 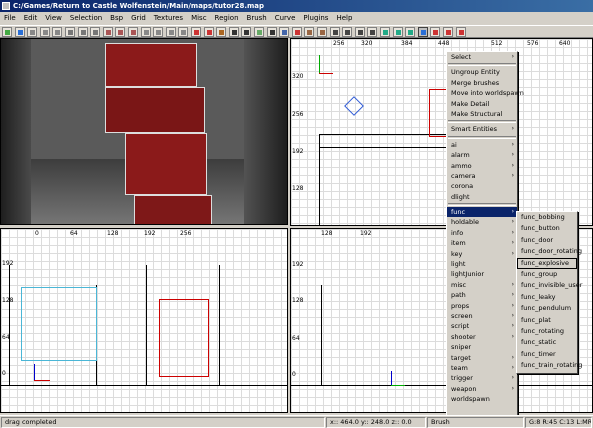 What do you see at coordinates (482, 176) in the screenshot?
I see `menu-item-camera: camera ›` at bounding box center [482, 176].